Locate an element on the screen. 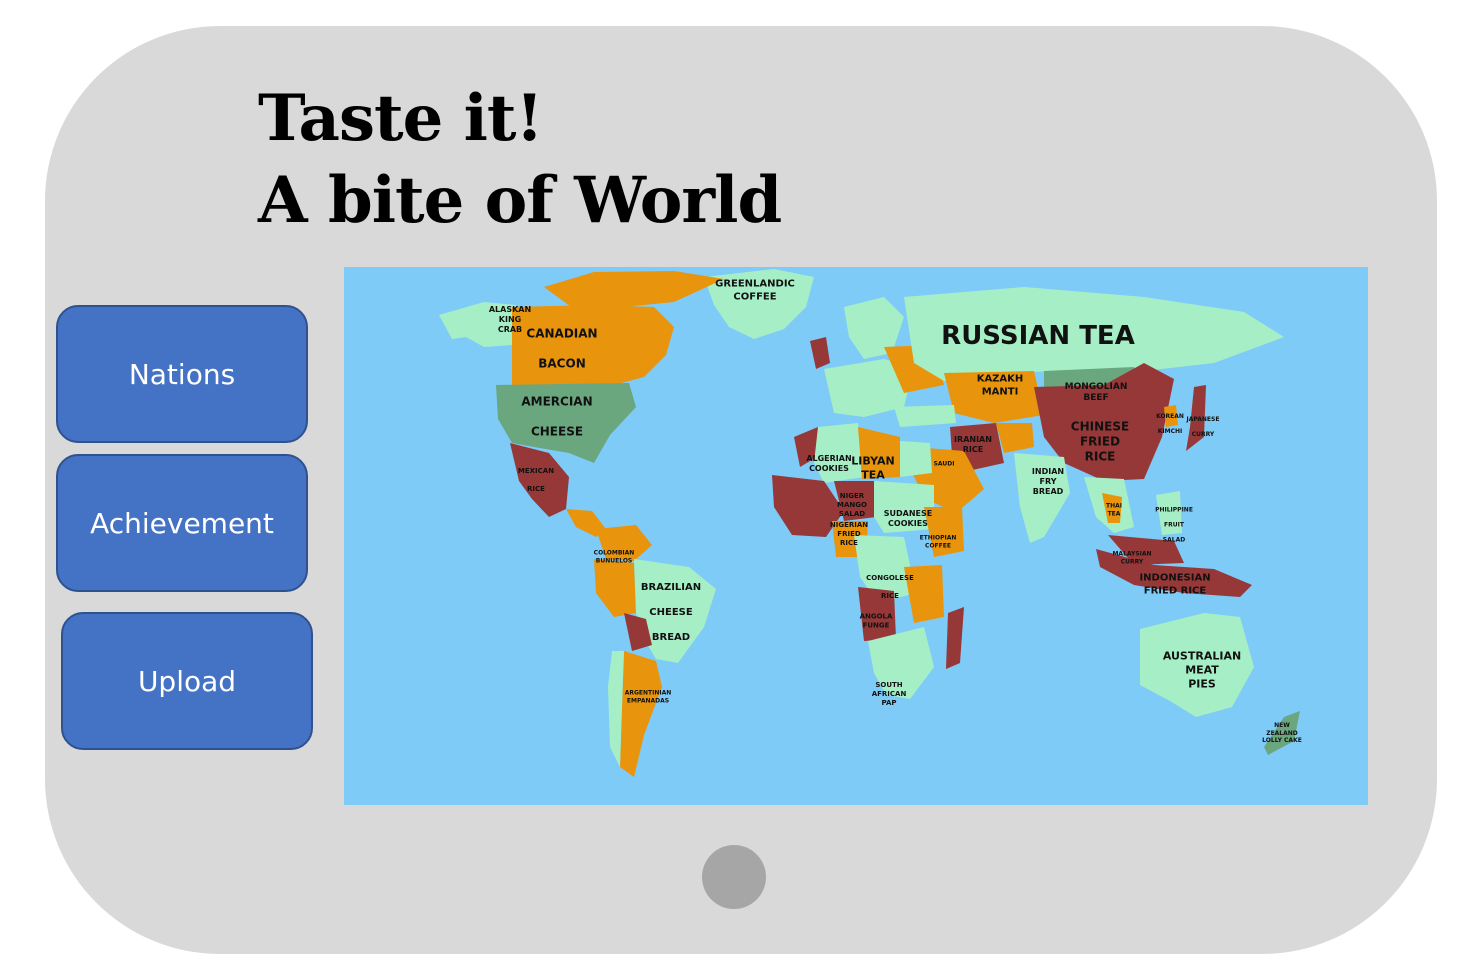 The height and width of the screenshot is (977, 1464). label-iranian: IRANIAN RICE is located at coordinates (973, 444).